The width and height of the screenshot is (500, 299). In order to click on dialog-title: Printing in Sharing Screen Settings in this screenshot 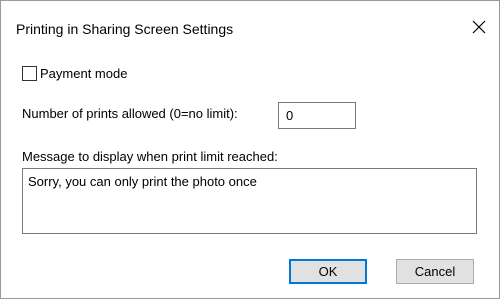, I will do `click(125, 29)`.